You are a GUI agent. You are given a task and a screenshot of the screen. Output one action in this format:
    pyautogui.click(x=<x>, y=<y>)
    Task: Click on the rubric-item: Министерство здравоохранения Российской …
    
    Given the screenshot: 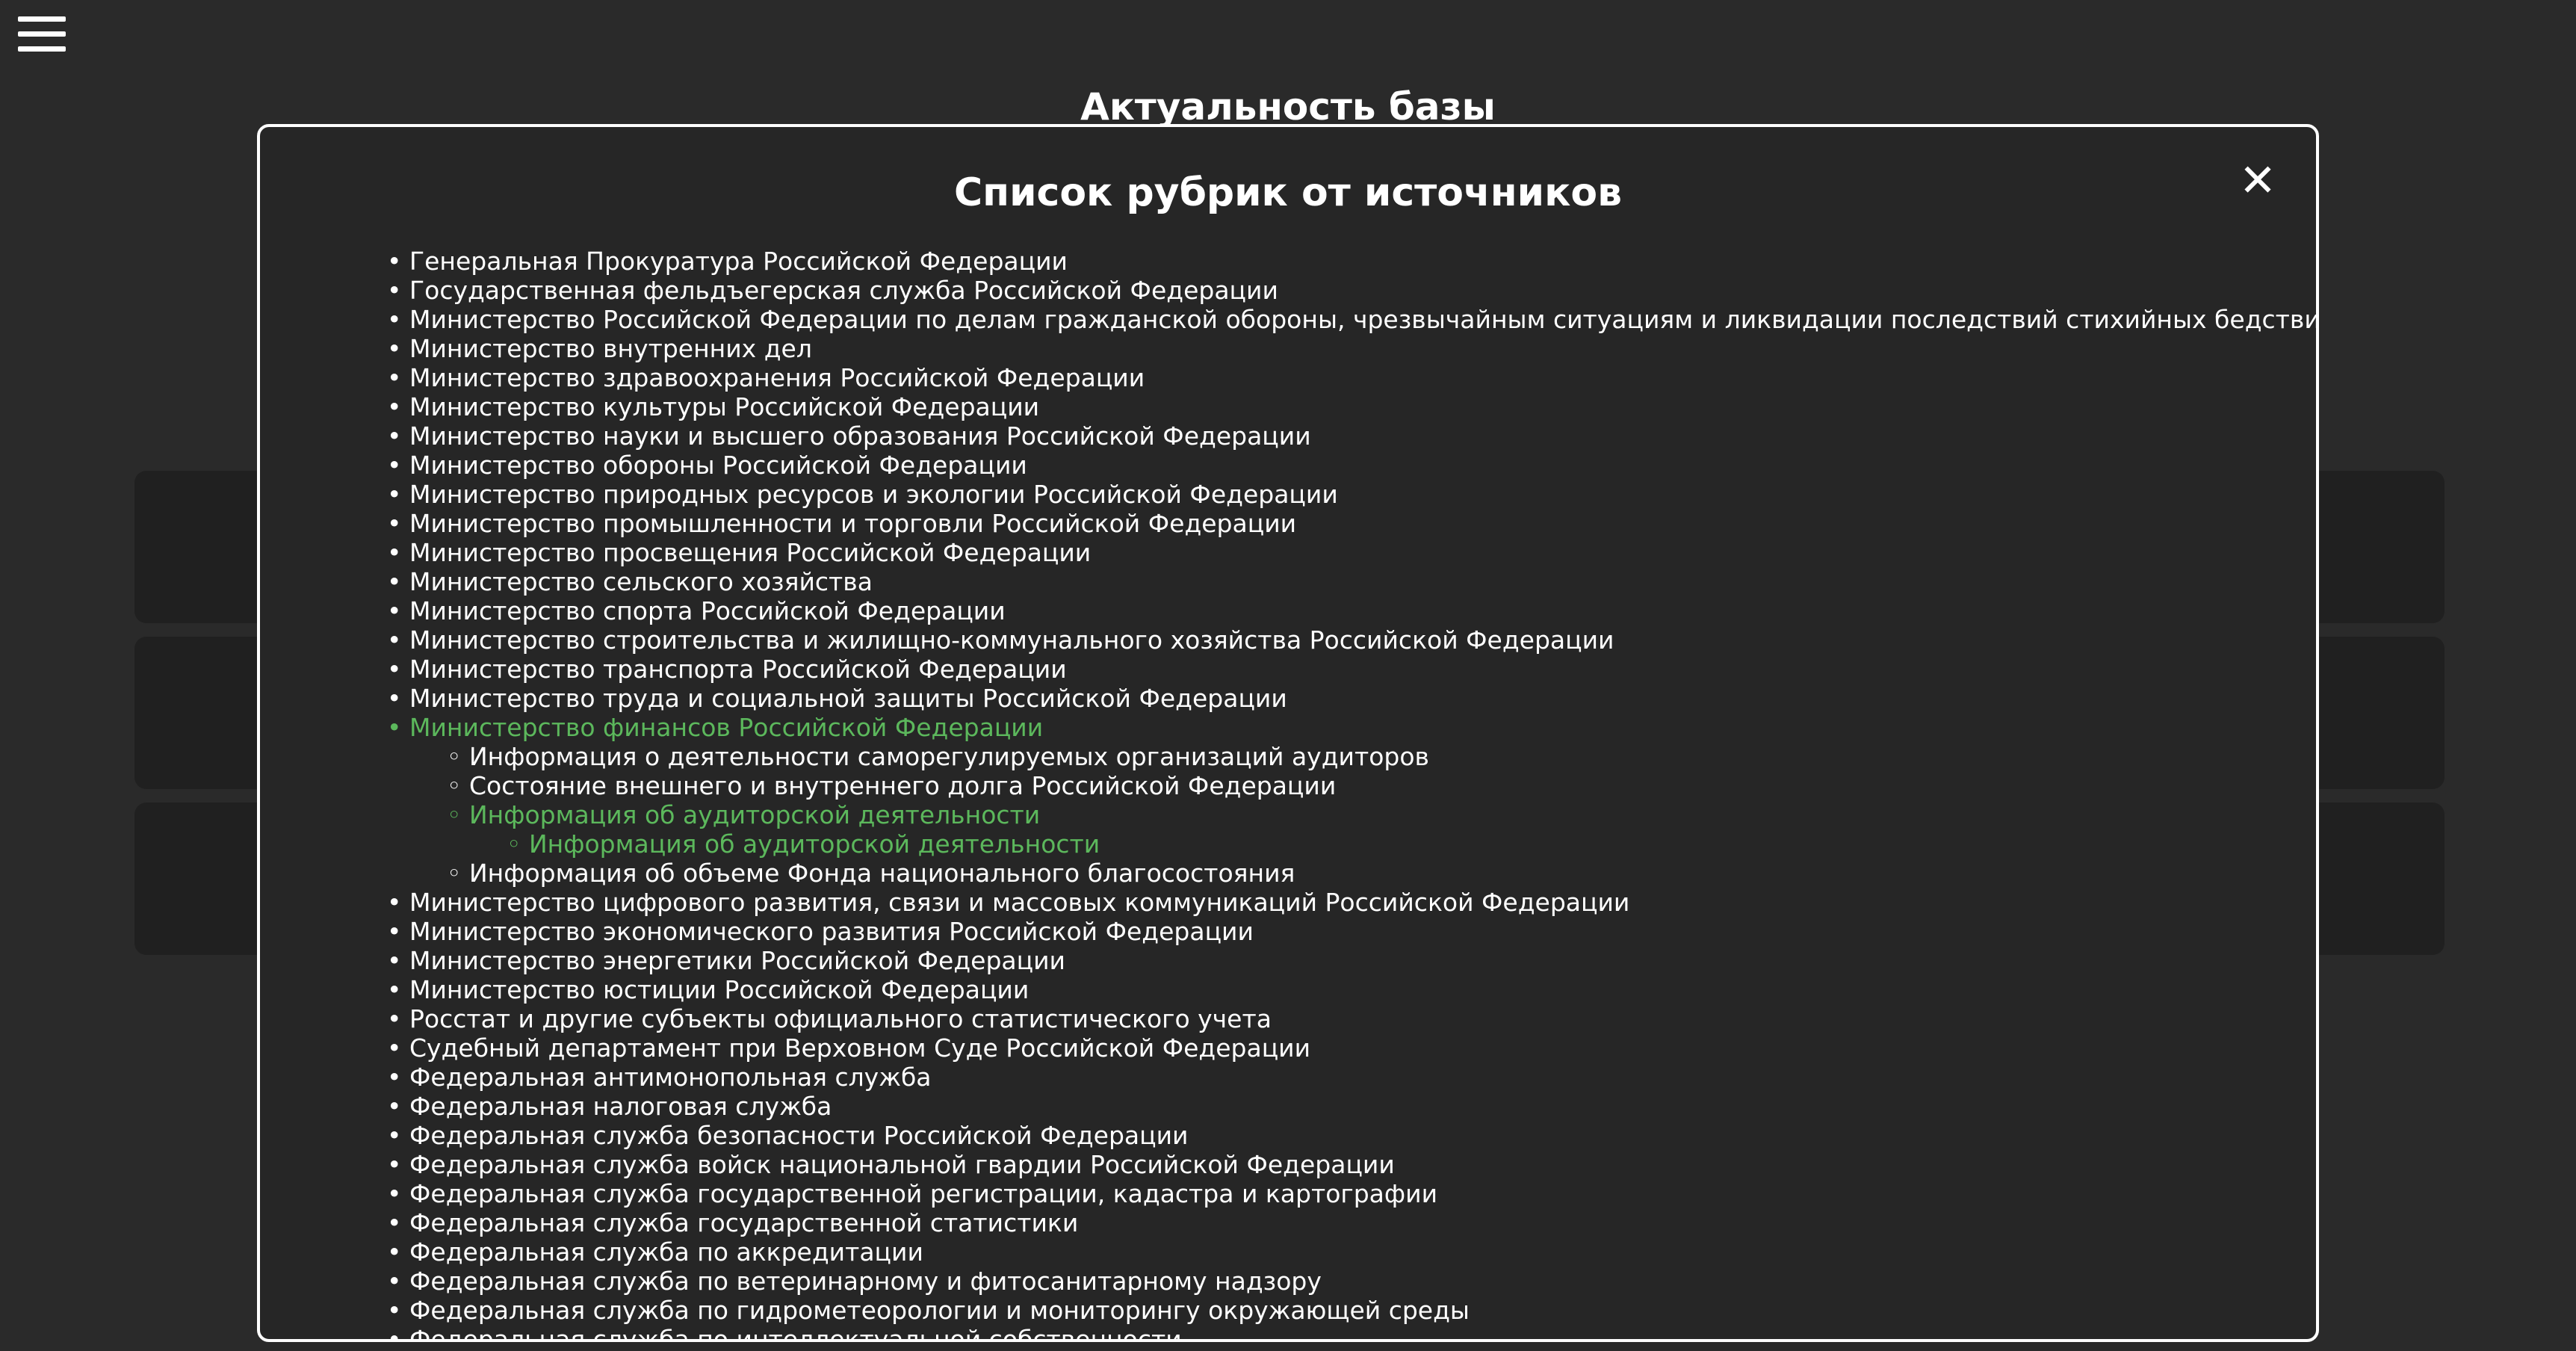 What is the action you would take?
    pyautogui.click(x=1351, y=378)
    